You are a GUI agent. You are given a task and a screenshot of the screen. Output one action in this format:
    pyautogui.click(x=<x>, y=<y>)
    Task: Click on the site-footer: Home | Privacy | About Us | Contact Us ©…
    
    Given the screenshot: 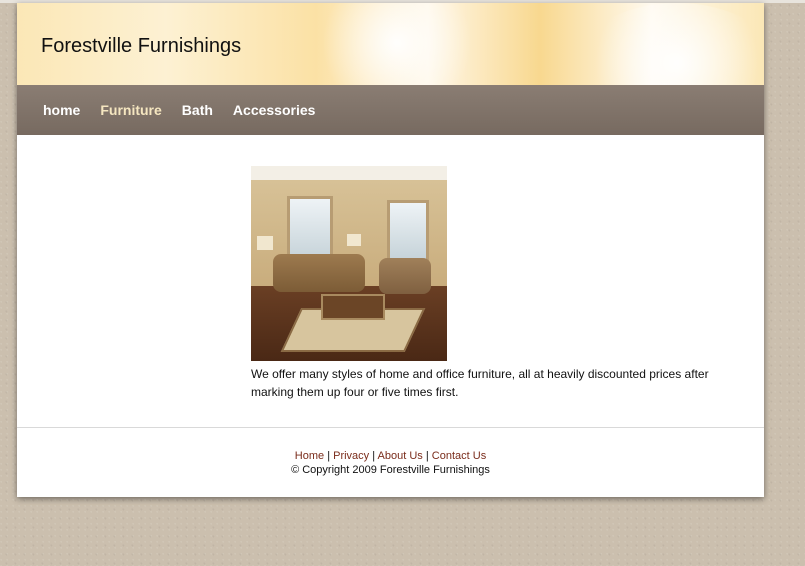 What is the action you would take?
    pyautogui.click(x=390, y=463)
    